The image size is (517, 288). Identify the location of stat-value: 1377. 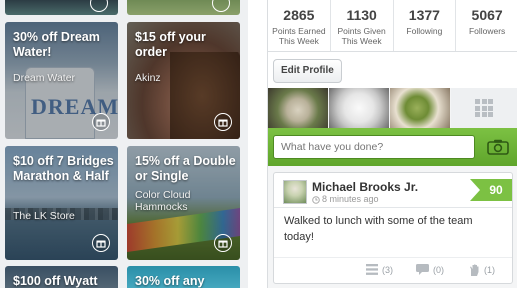
(424, 15).